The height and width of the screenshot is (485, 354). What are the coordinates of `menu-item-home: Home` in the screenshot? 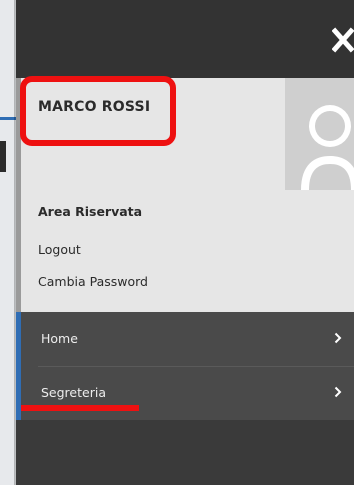 It's located at (185, 339).